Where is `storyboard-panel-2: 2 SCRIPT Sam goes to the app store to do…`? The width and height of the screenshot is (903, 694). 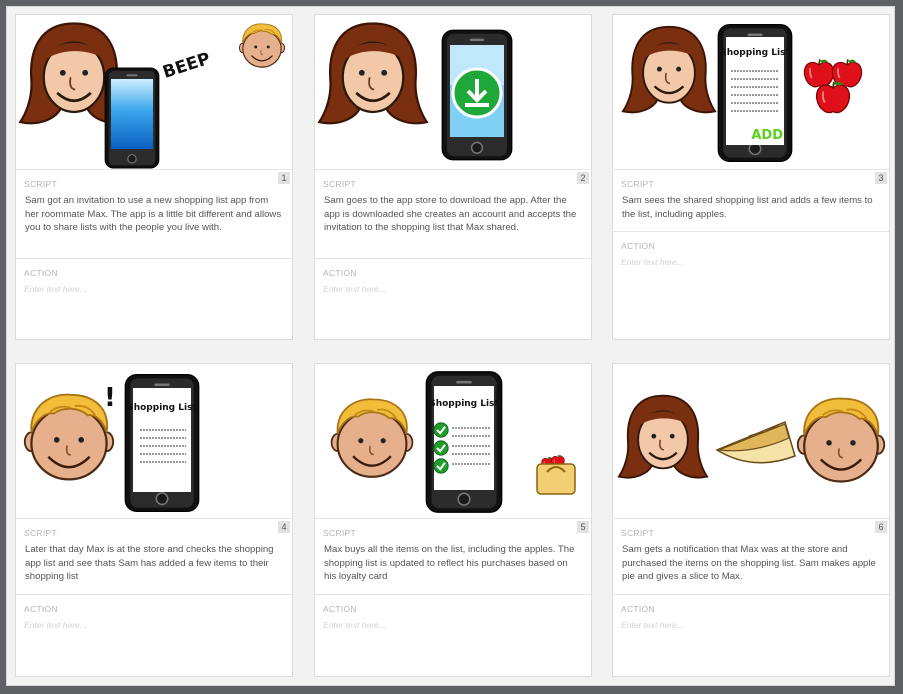
storyboard-panel-2: 2 SCRIPT Sam goes to the app store to do… is located at coordinates (453, 177).